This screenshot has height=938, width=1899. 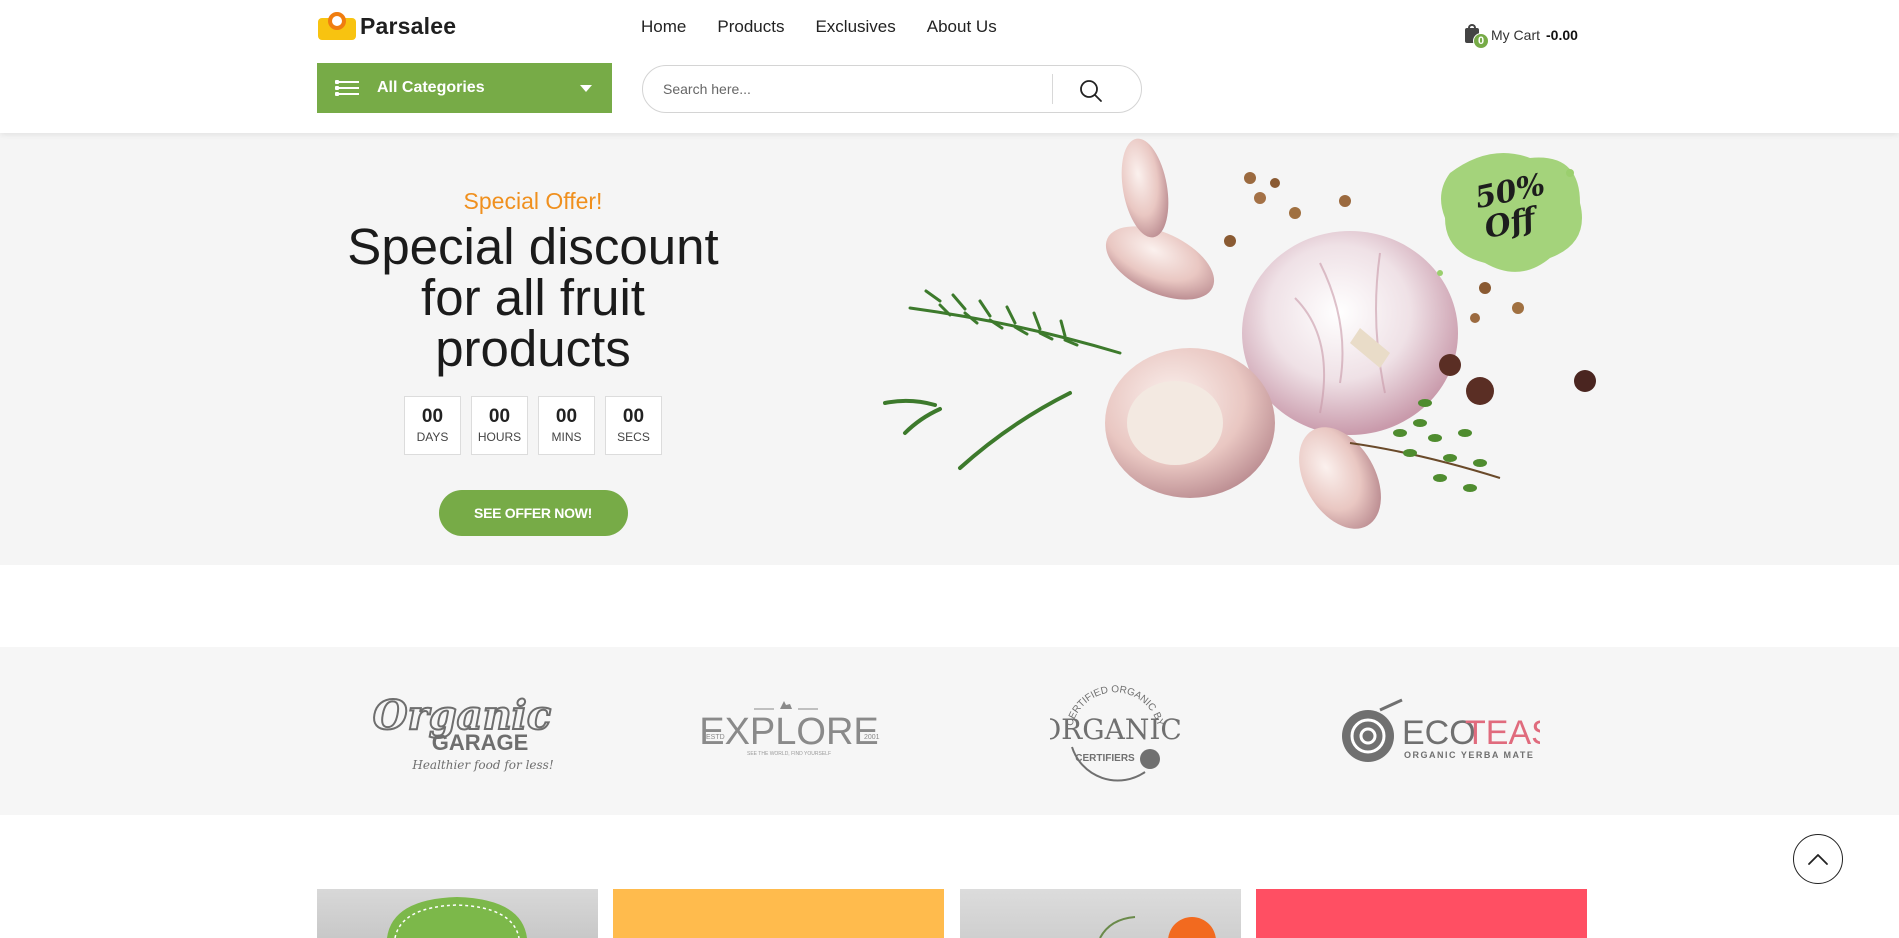 I want to click on rosemary-sprig-icon, so click(x=1002, y=379).